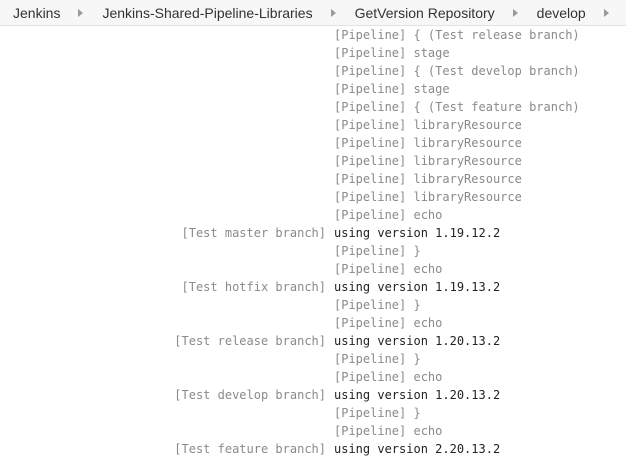 Image resolution: width=626 pixels, height=460 pixels. What do you see at coordinates (313, 35) in the screenshot?
I see `console-line: [Pipeline] { (Test release branch)` at bounding box center [313, 35].